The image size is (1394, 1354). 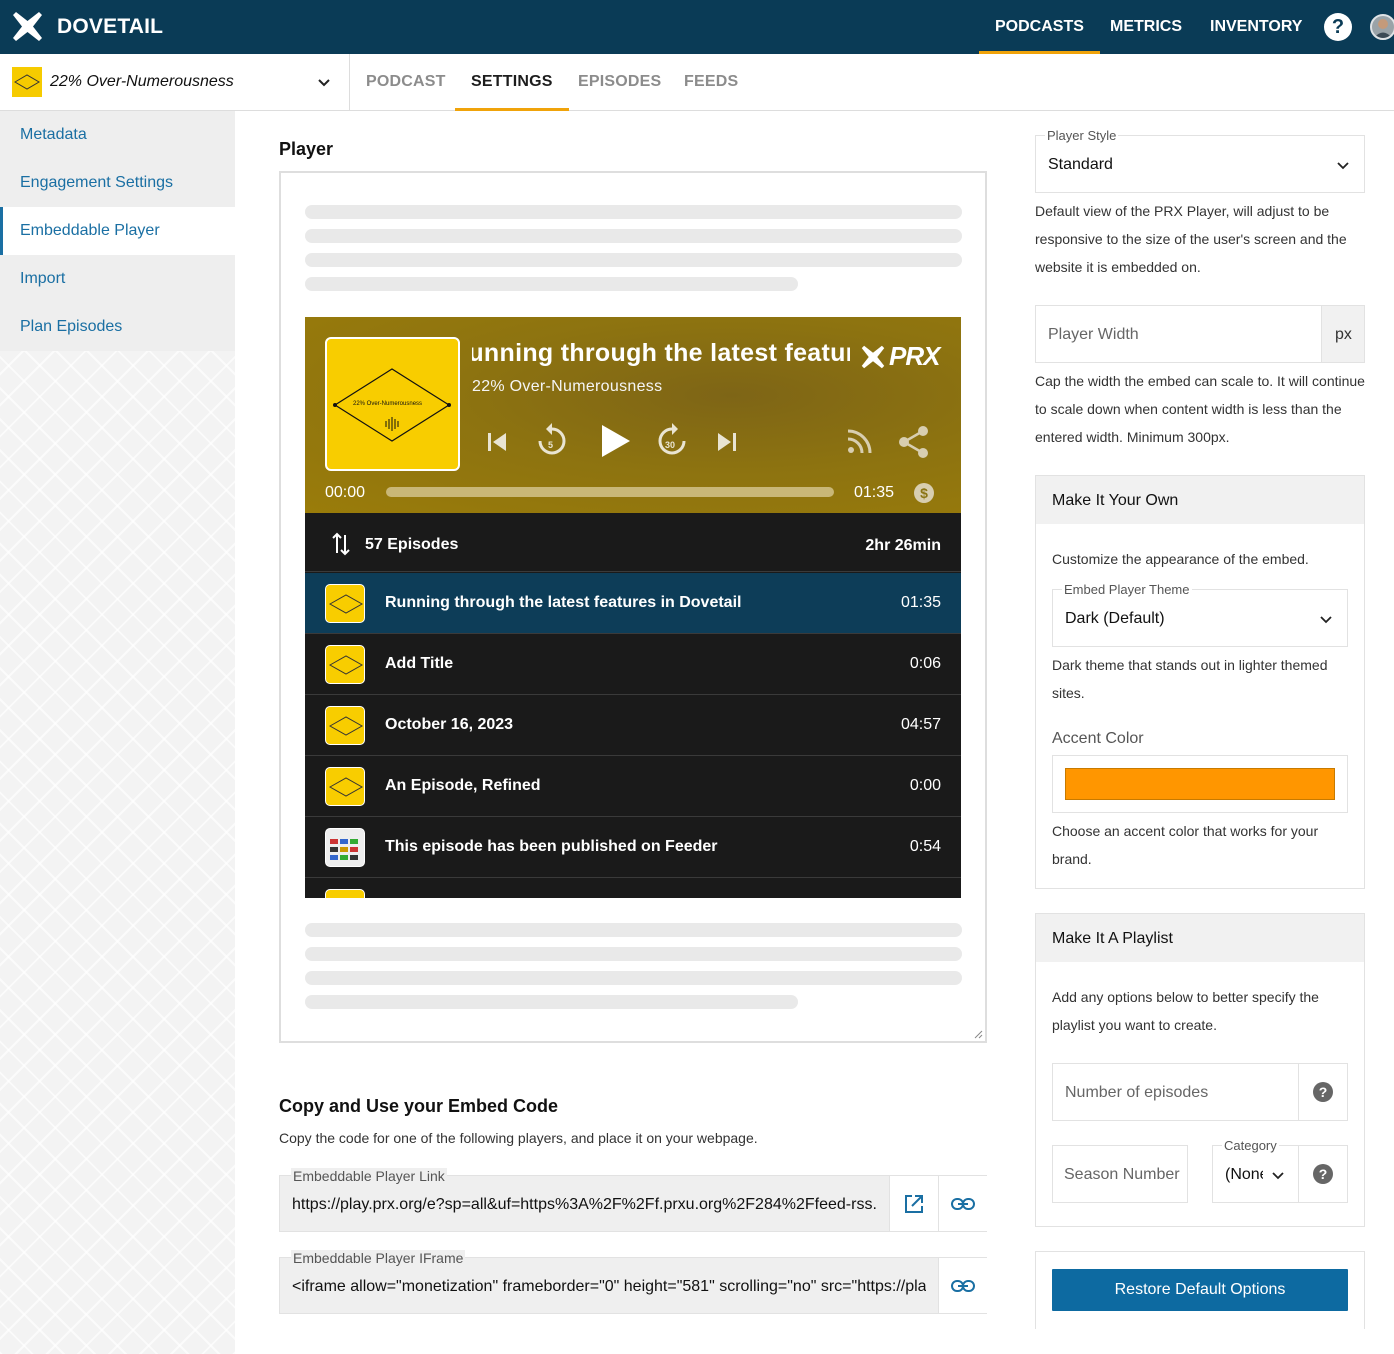 What do you see at coordinates (306, 149) in the screenshot?
I see `player-section-title: Player` at bounding box center [306, 149].